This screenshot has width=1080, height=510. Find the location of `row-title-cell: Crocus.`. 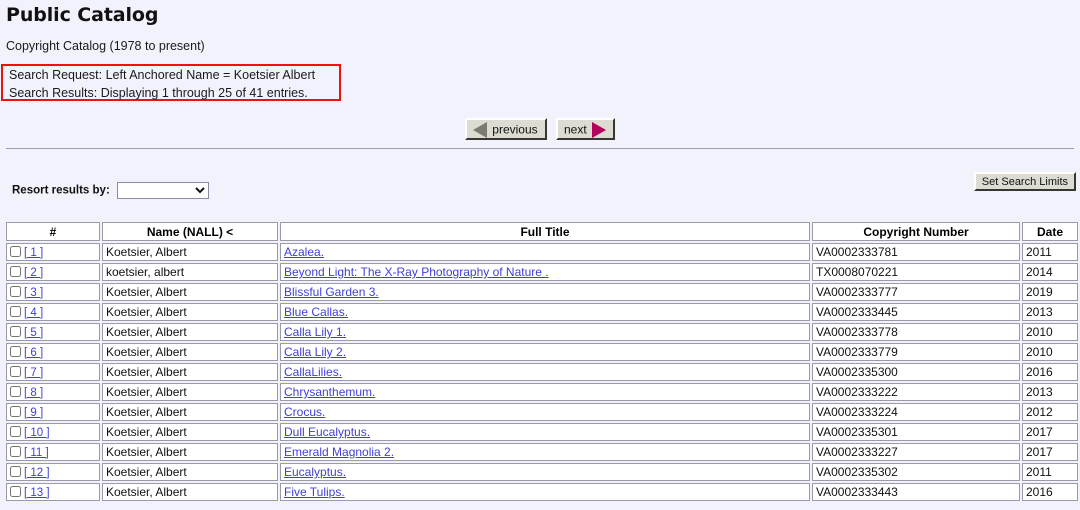

row-title-cell: Crocus. is located at coordinates (545, 412).